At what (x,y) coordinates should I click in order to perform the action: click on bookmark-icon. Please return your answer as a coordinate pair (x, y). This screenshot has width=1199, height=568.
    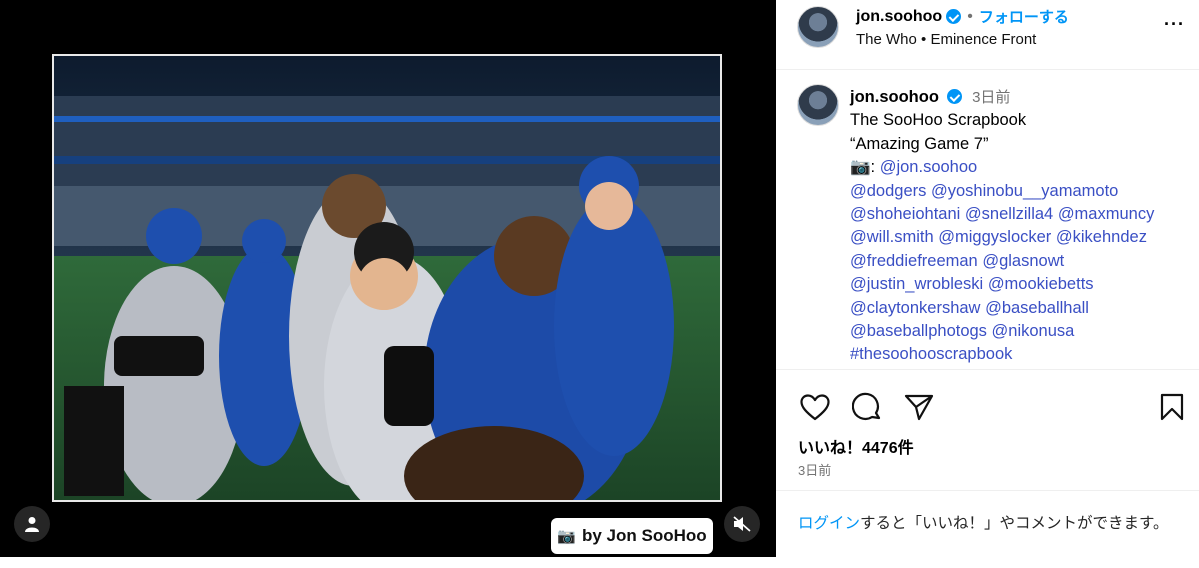
    Looking at the image, I should click on (1172, 407).